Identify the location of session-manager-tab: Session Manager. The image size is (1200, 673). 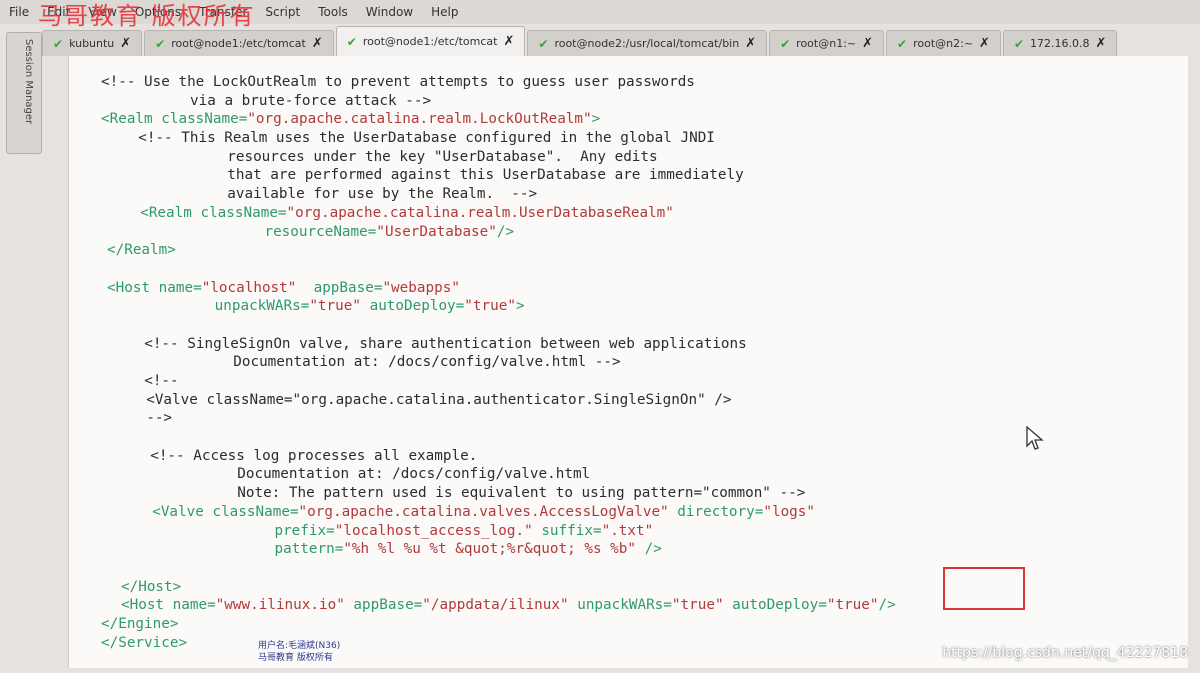
(24, 93).